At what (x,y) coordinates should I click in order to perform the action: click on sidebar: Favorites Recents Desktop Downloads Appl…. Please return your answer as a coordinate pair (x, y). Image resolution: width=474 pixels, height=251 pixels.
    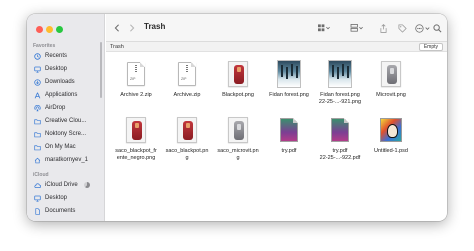
    Looking at the image, I should click on (66, 117).